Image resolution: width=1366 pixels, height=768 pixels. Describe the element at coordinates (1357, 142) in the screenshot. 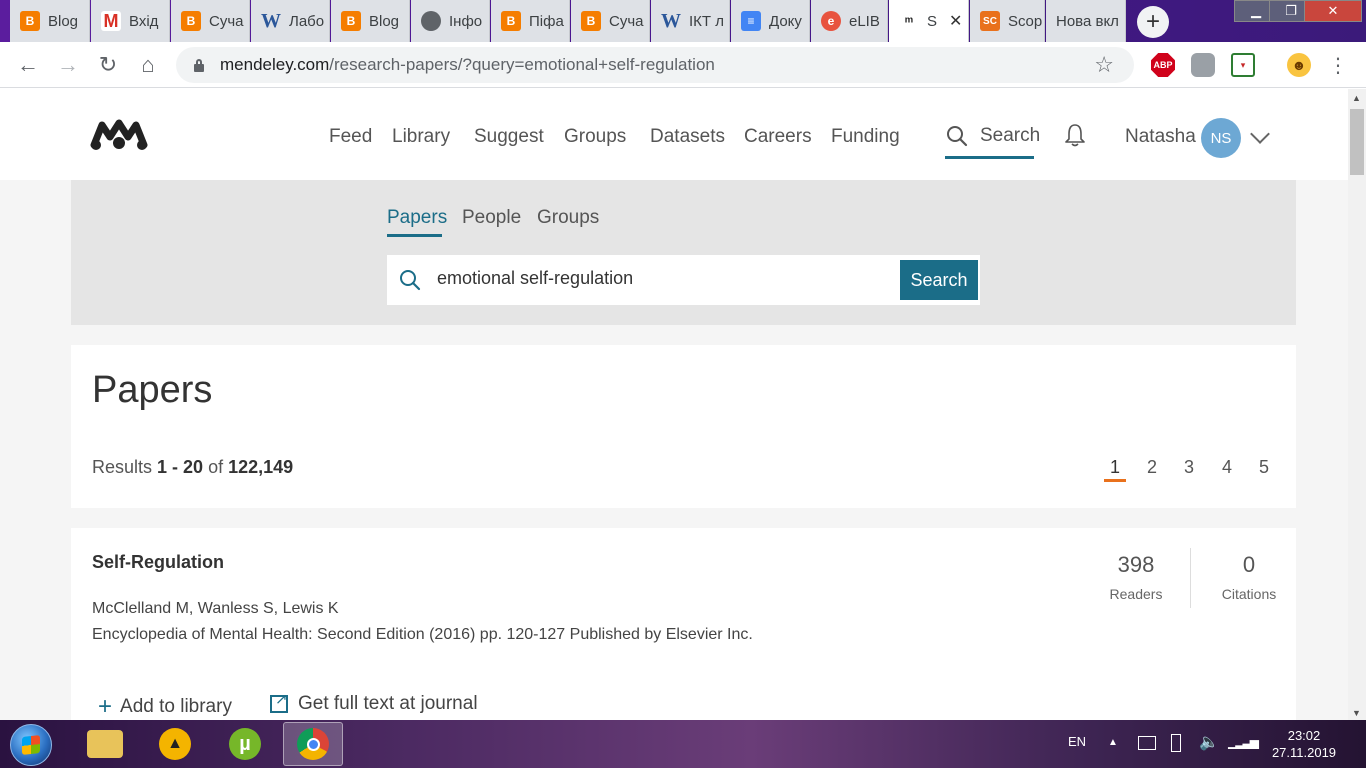

I see `scrollbar-thumb` at that location.